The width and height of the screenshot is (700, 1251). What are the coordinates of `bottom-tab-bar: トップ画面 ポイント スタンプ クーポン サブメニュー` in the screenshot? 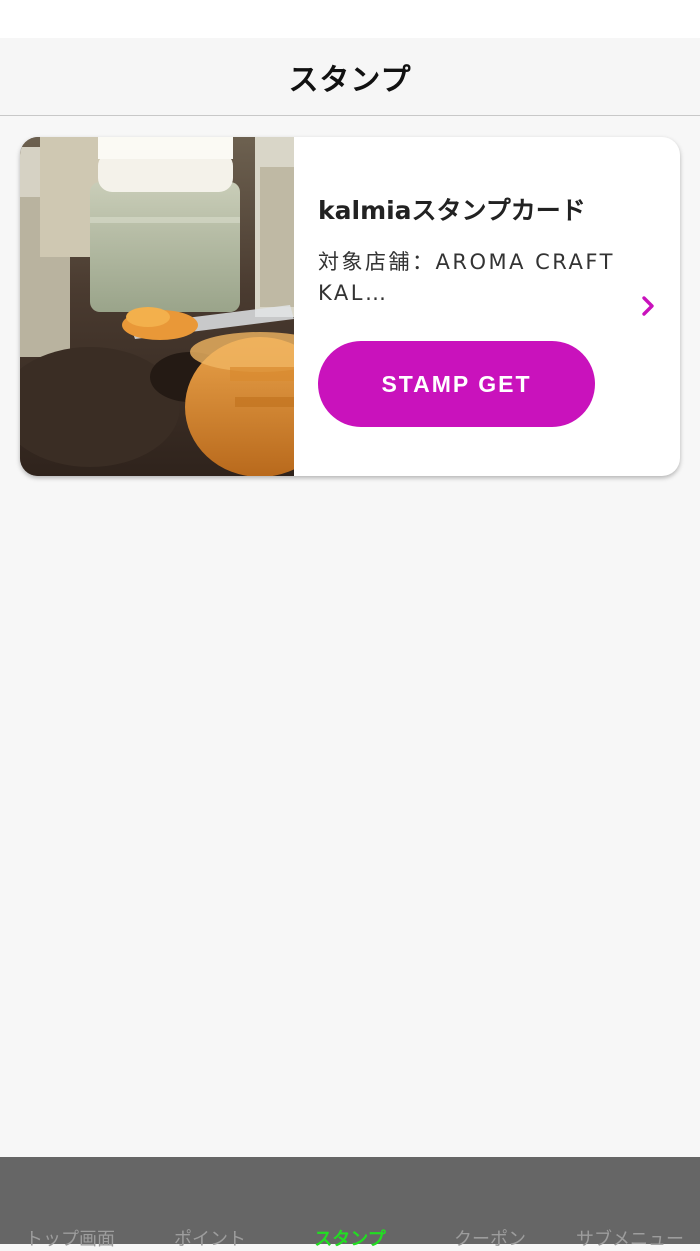 It's located at (350, 1203).